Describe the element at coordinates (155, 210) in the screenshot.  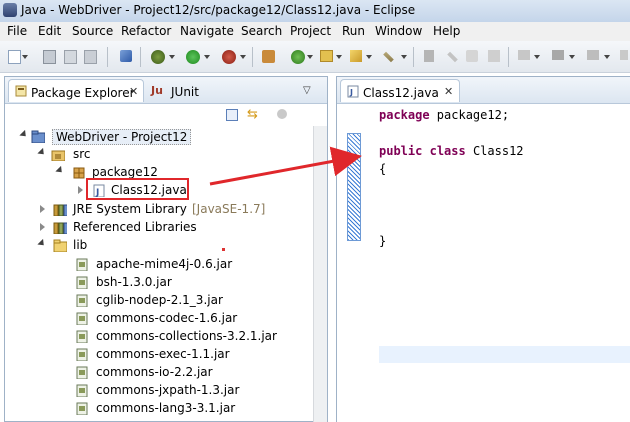
I see `tree-item-jre: JRE System Library [JavaSE-1.7]` at that location.